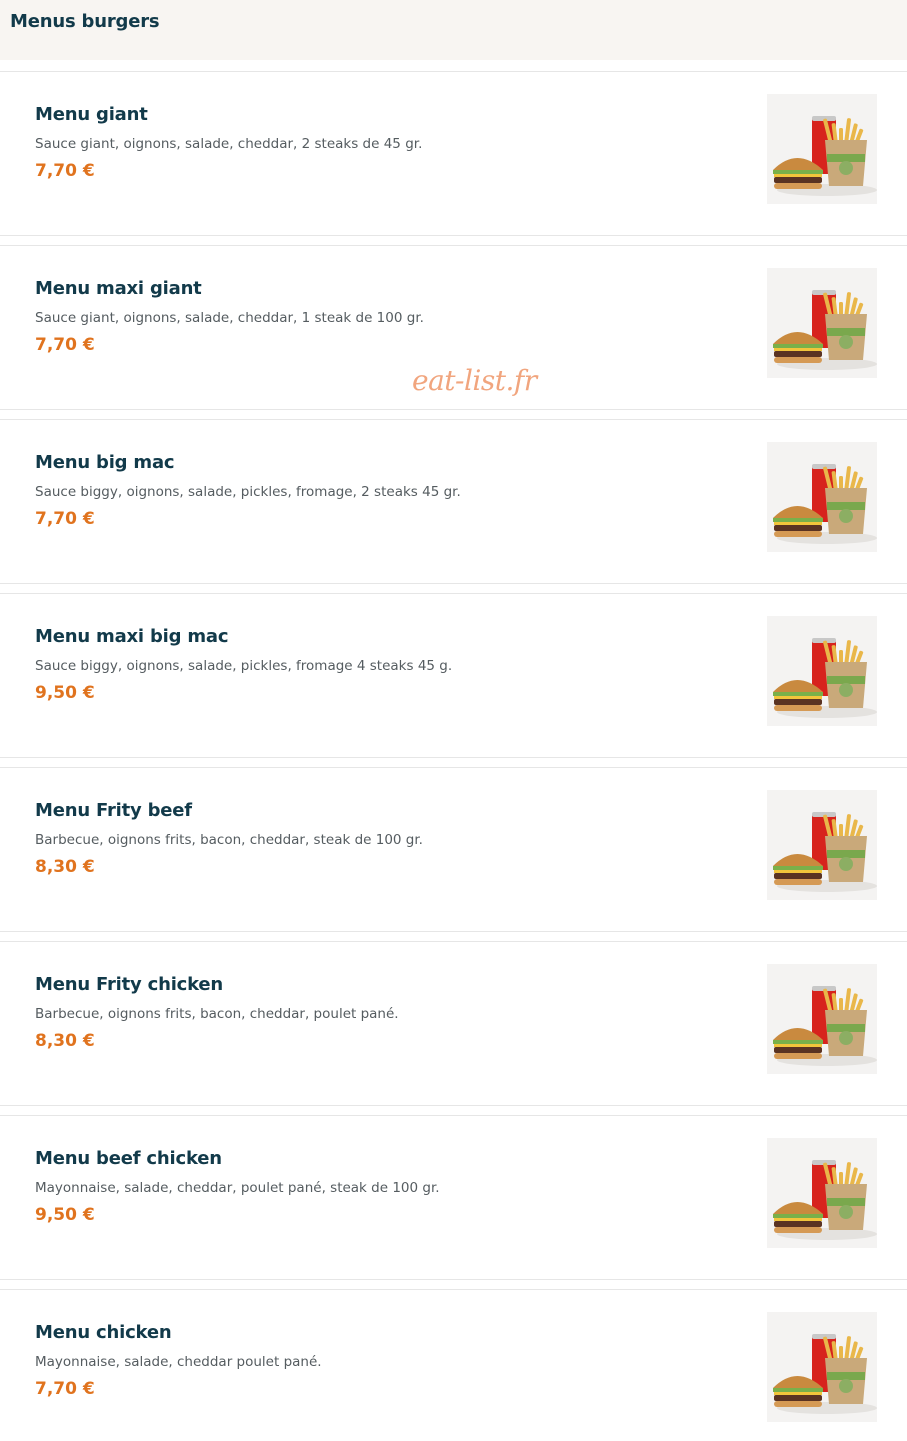  Describe the element at coordinates (132, 636) in the screenshot. I see `item-name: Menu maxi big mac` at that location.